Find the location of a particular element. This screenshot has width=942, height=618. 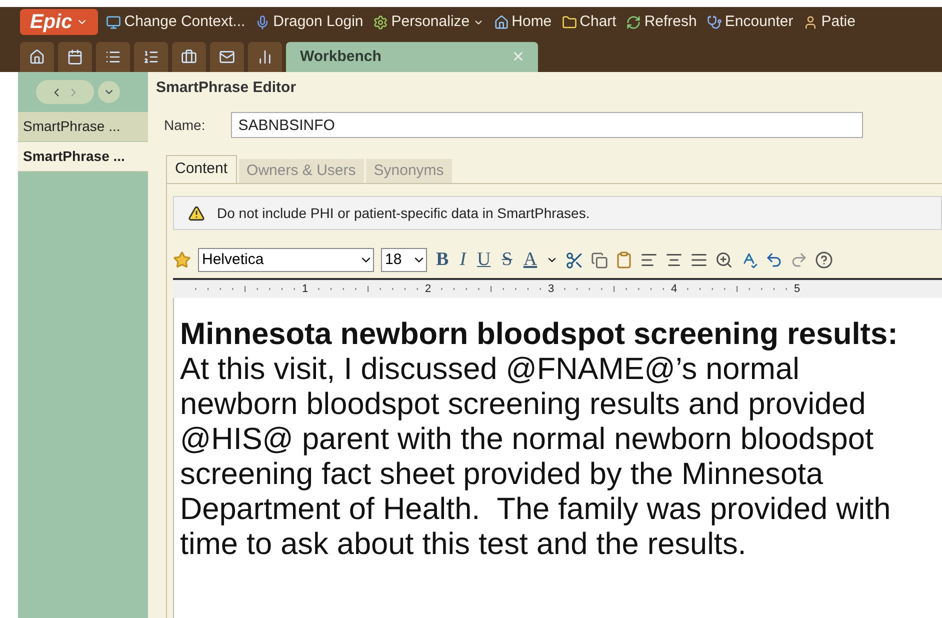

font-select: Helvetica is located at coordinates (286, 260).